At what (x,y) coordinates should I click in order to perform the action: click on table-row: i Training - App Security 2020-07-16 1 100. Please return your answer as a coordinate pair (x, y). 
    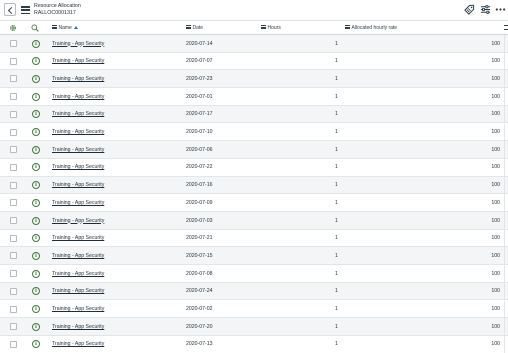
    Looking at the image, I should click on (254, 185).